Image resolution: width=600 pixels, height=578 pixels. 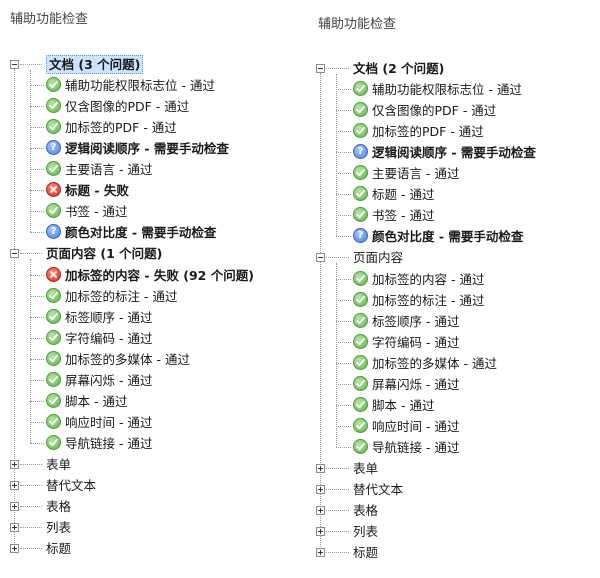 I want to click on tree-node-page-content-label: 页面内容 (1 个问题), so click(x=104, y=254).